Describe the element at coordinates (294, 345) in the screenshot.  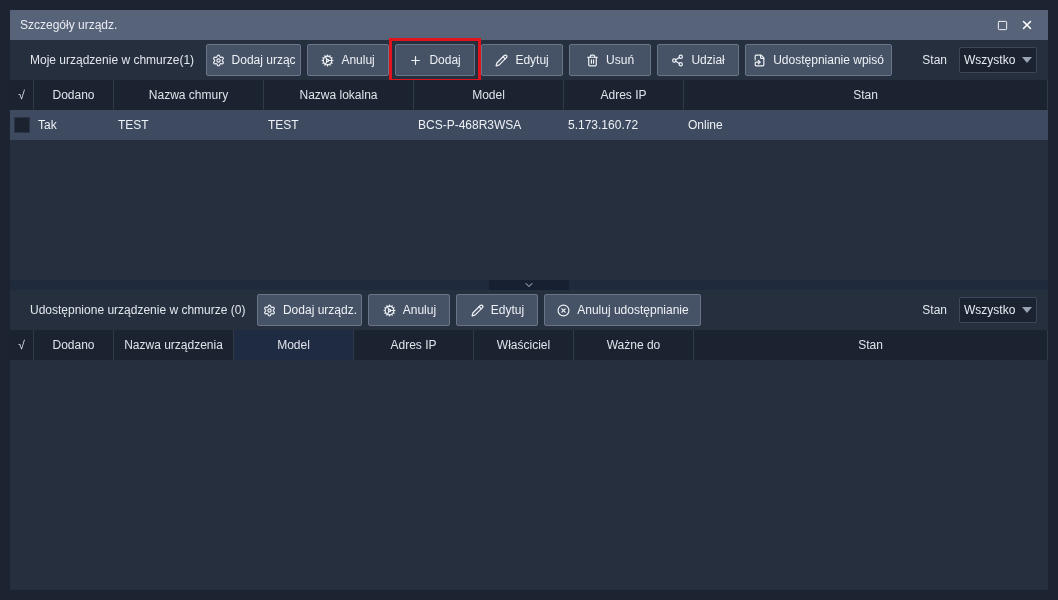
I see `column-header: Model` at that location.